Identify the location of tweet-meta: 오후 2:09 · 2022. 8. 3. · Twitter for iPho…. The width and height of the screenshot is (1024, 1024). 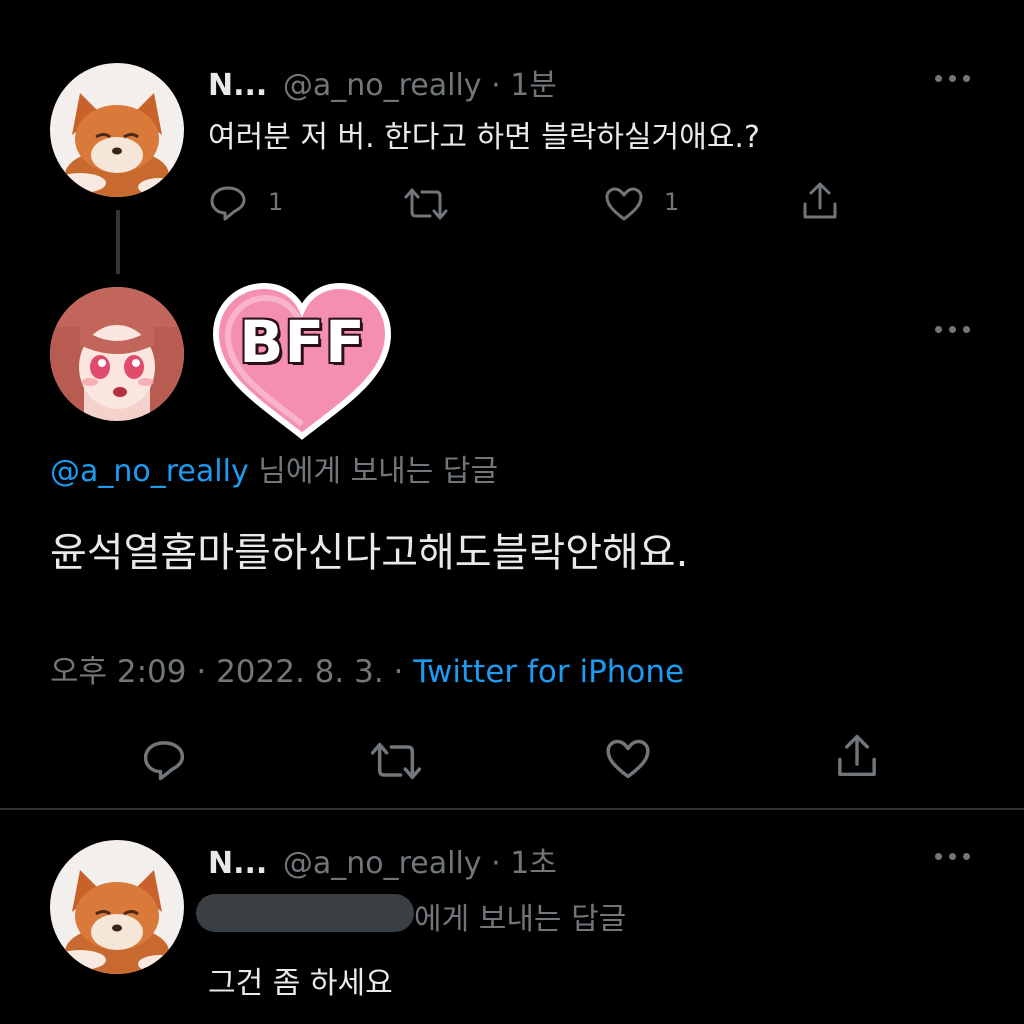
(367, 668).